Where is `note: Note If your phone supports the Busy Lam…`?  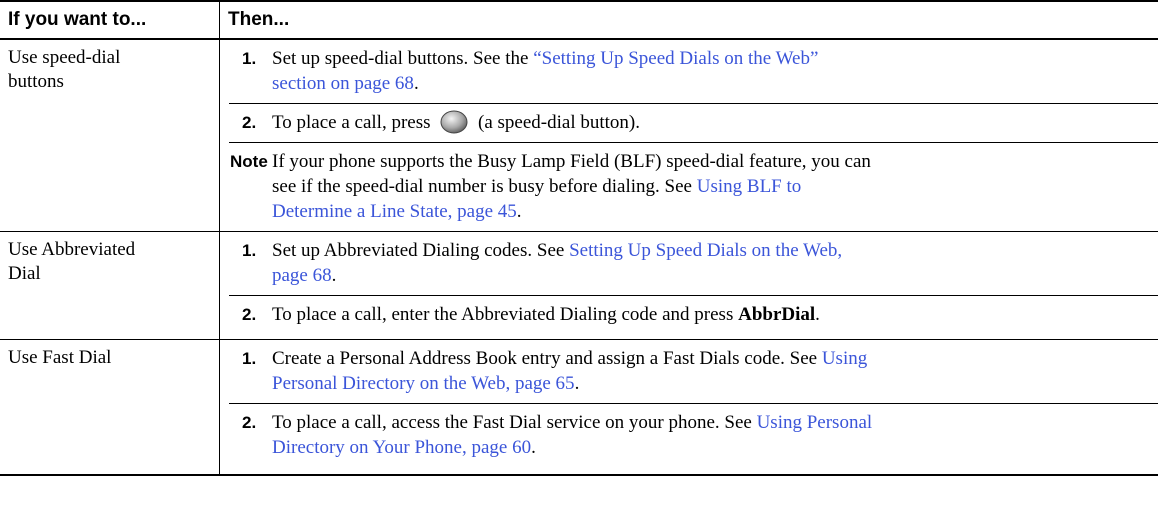 note: Note If your phone supports the Busy Lam… is located at coordinates (550, 186).